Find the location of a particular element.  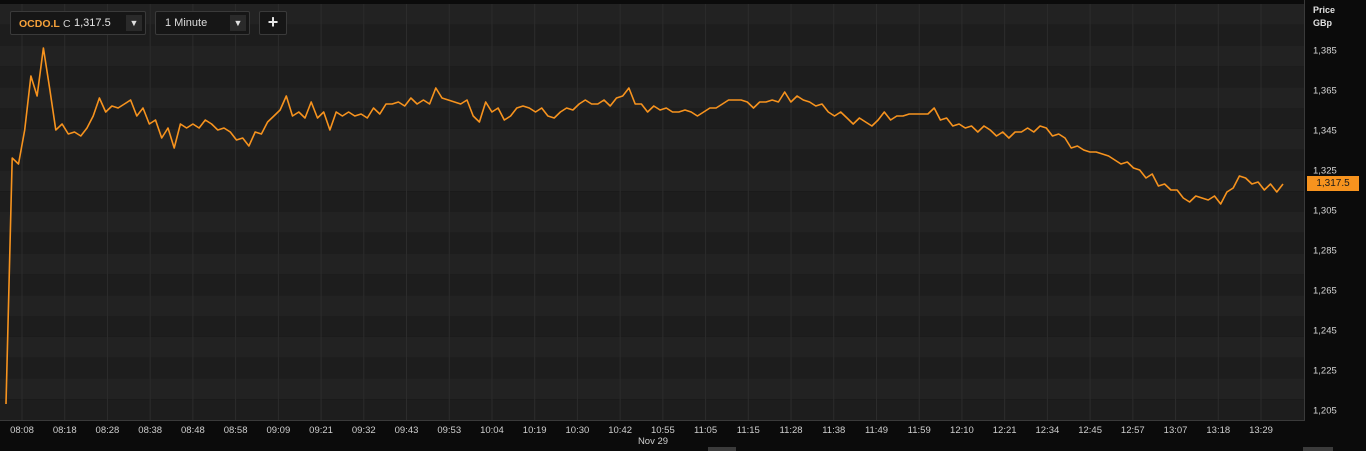

y-tick-label: 1,365 is located at coordinates (1325, 91).